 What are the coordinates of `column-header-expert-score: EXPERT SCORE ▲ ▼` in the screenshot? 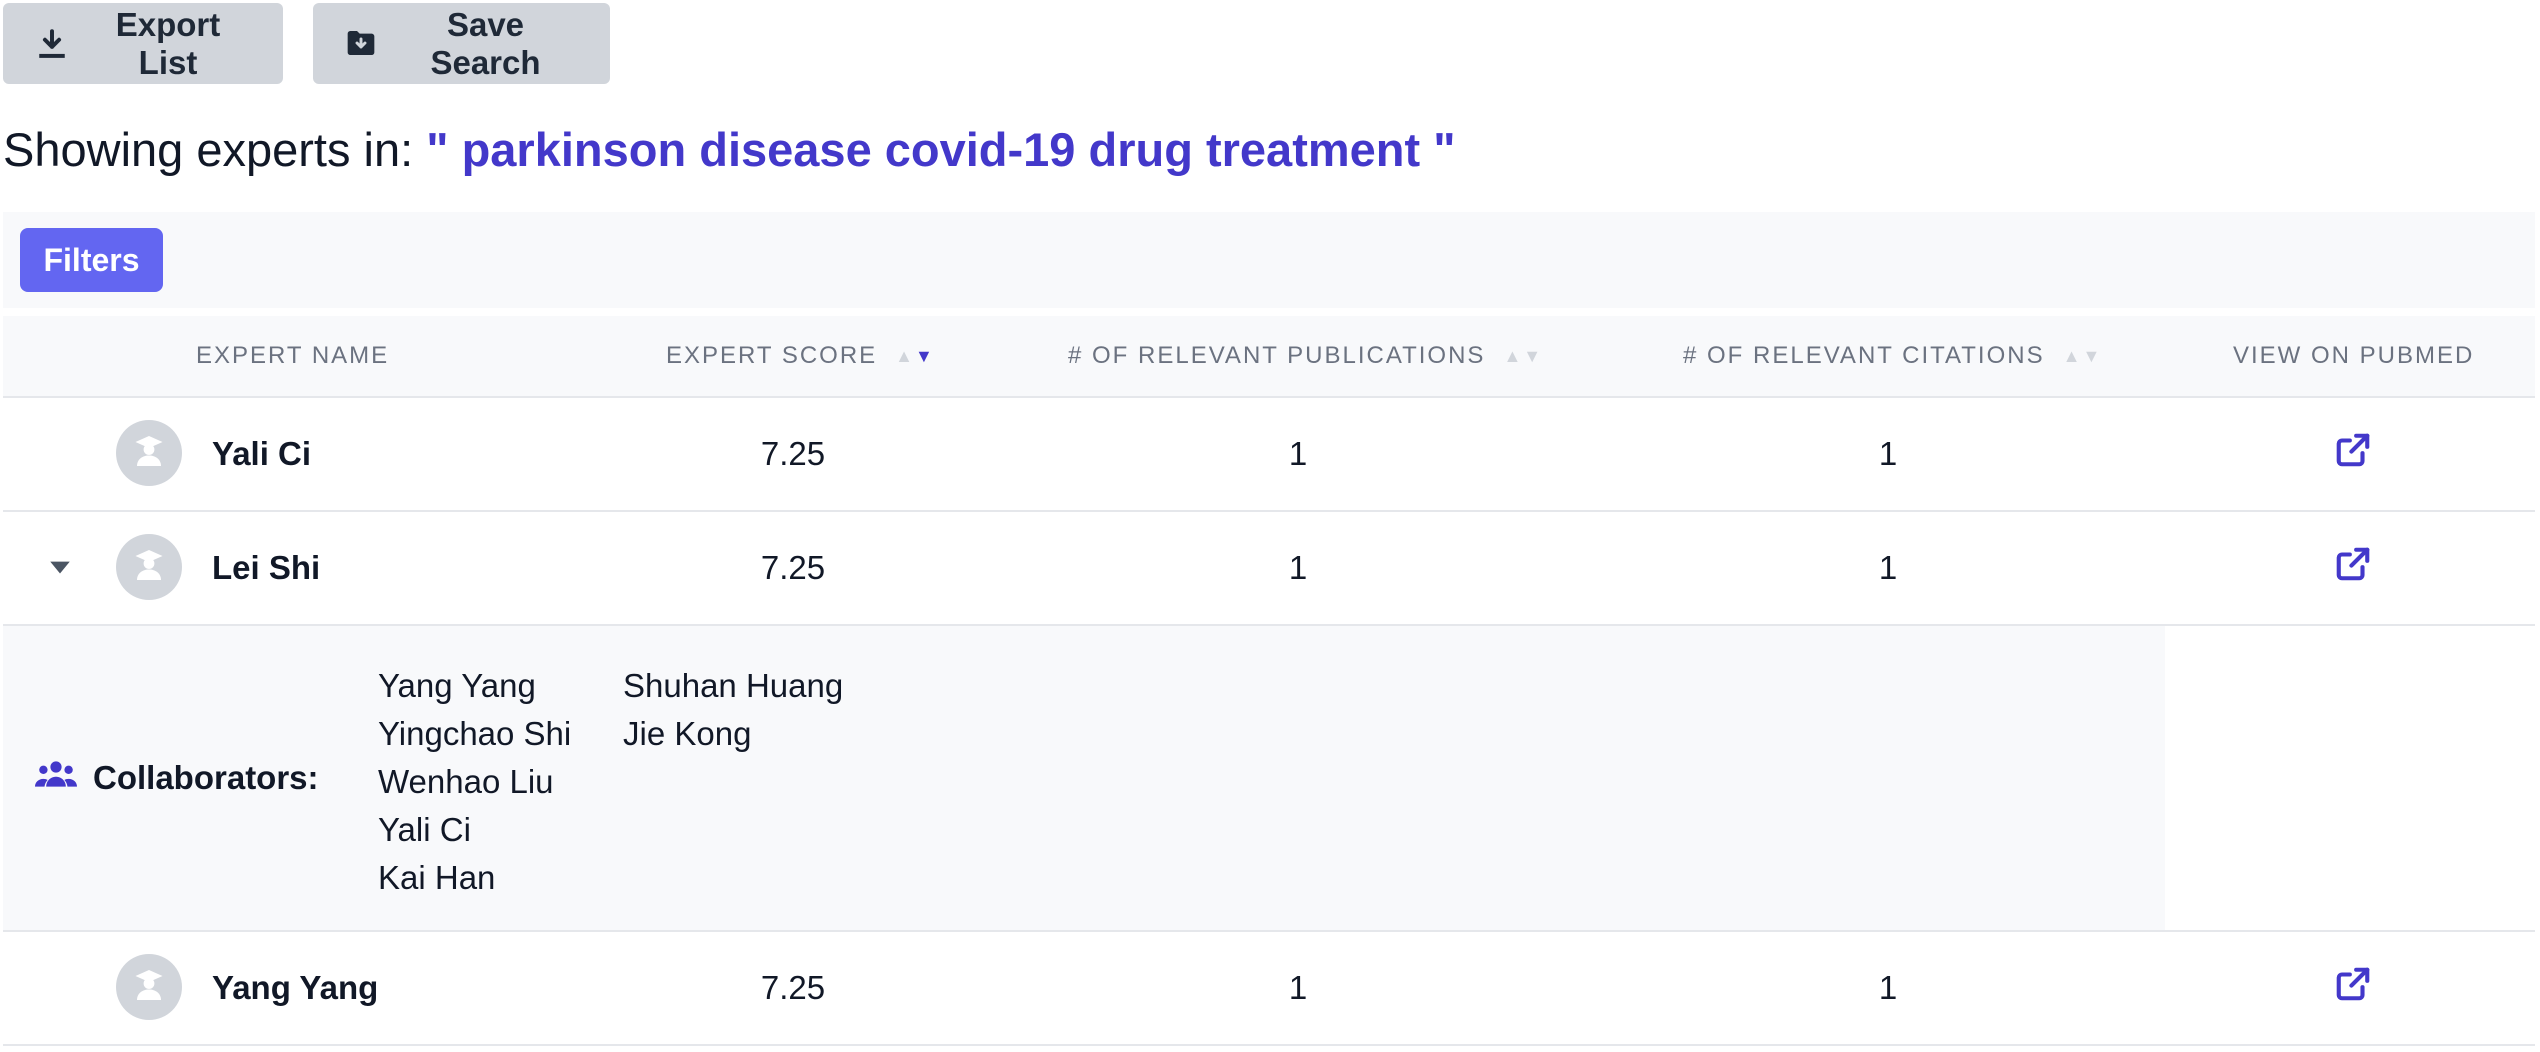 It's located at (799, 356).